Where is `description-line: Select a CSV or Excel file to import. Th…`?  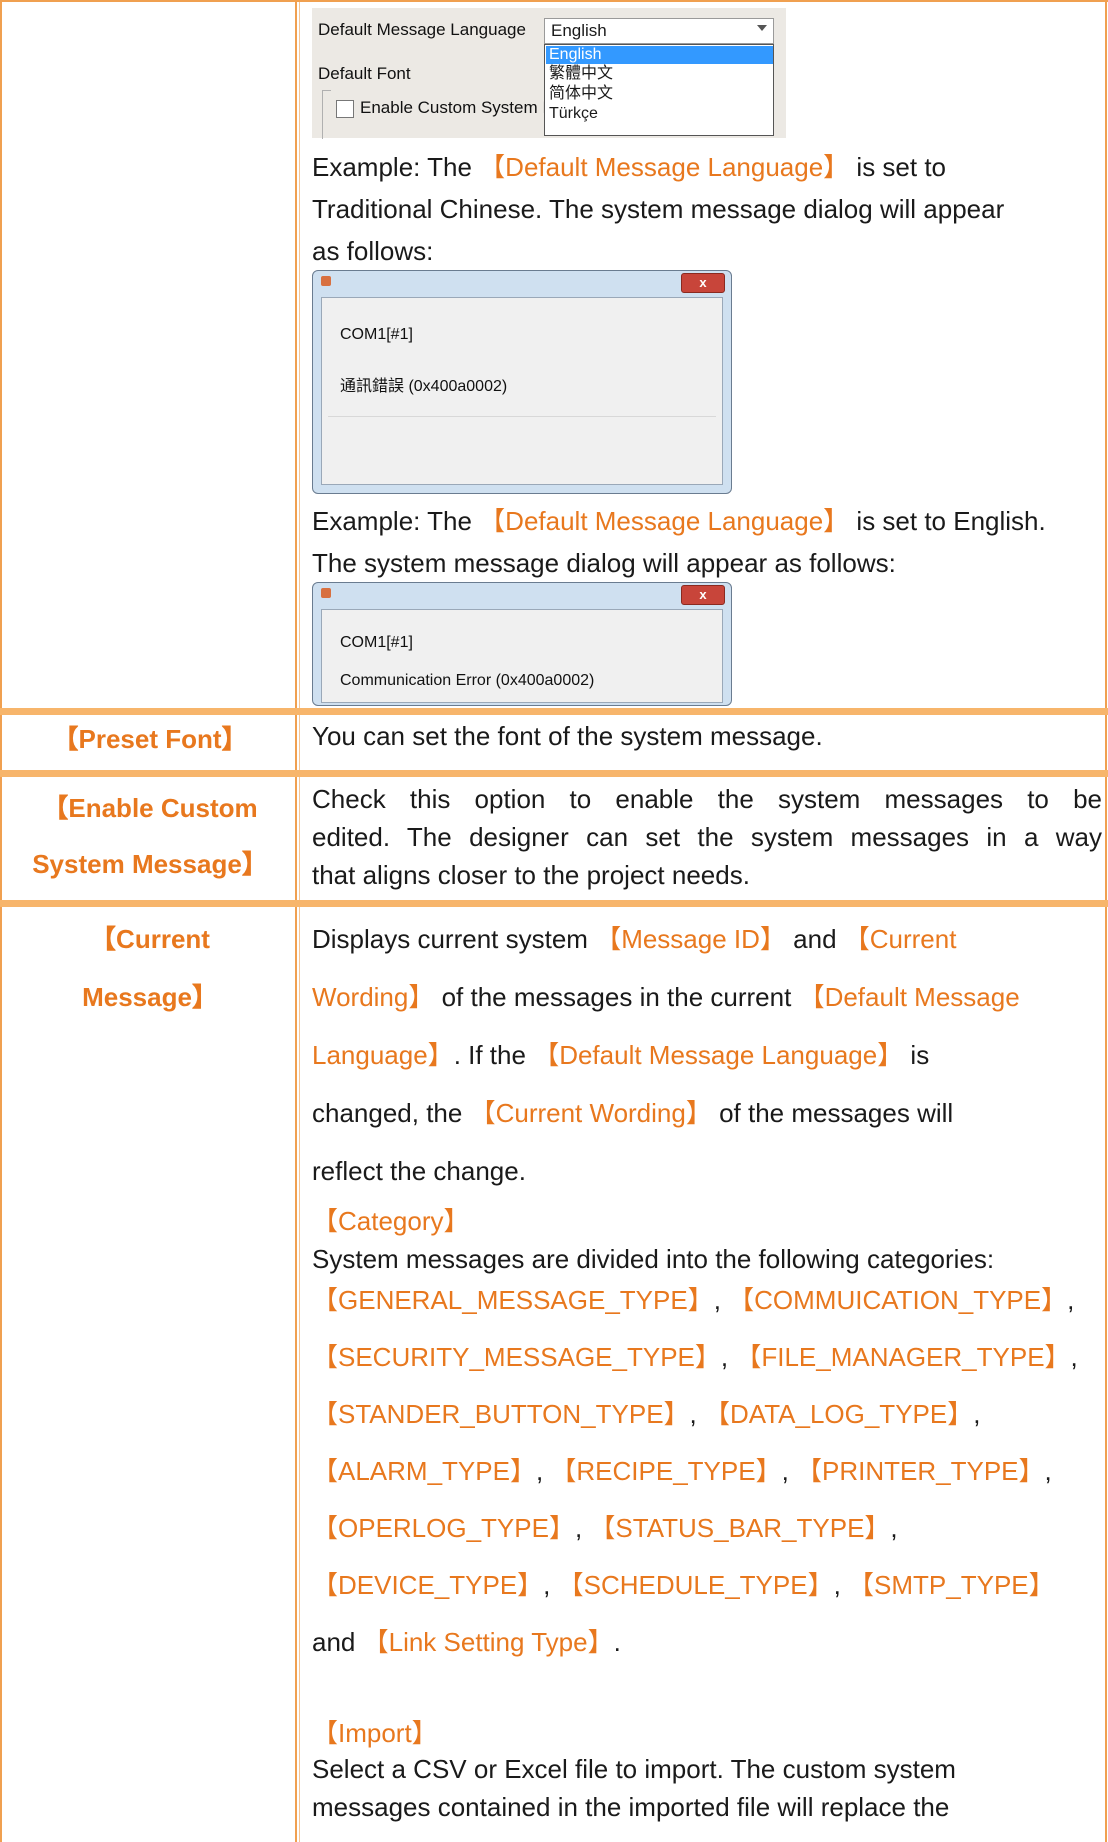 description-line: Select a CSV or Excel file to import. Th… is located at coordinates (634, 1769).